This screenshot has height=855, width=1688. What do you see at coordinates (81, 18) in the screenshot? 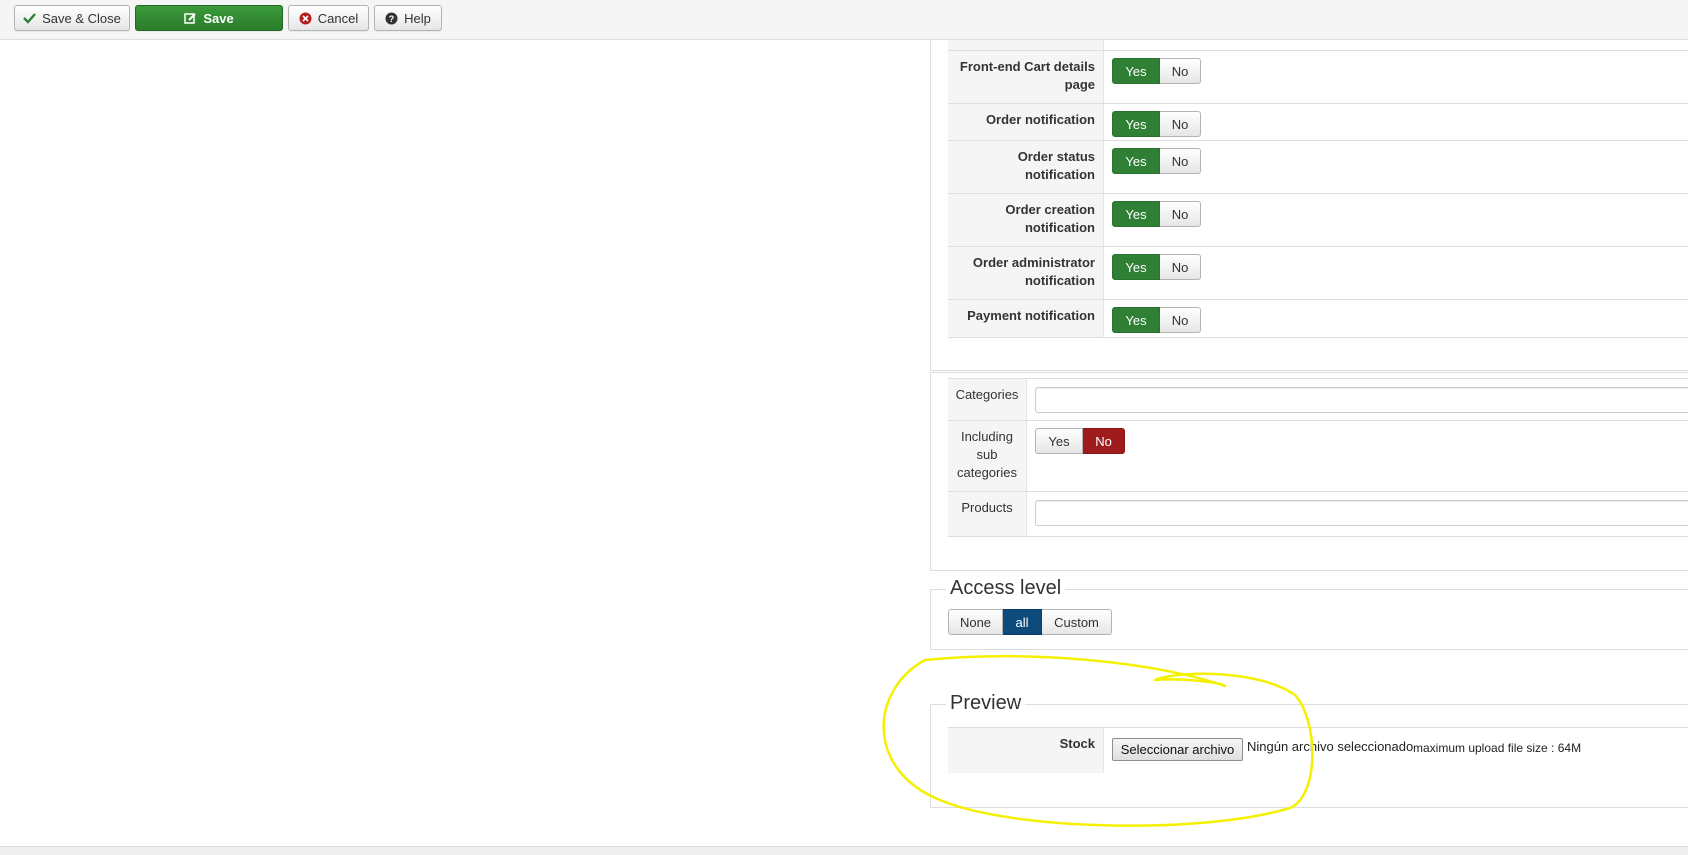
I see `save-close-label: Save & Close` at bounding box center [81, 18].